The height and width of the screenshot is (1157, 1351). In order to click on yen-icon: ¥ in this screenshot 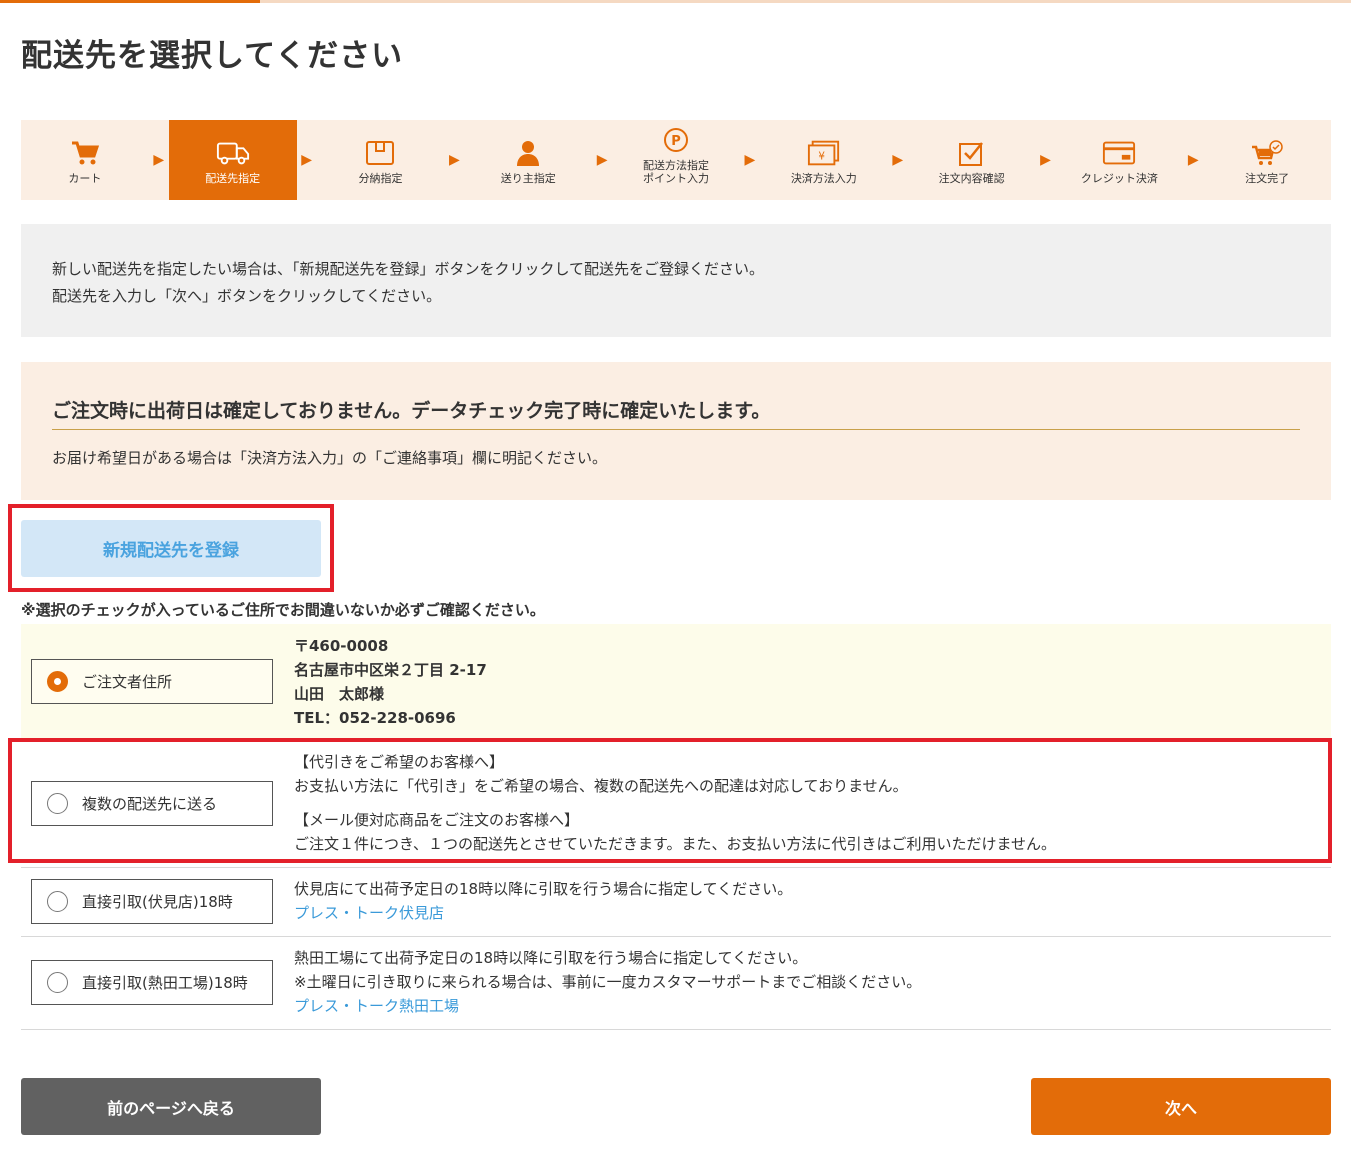, I will do `click(824, 153)`.